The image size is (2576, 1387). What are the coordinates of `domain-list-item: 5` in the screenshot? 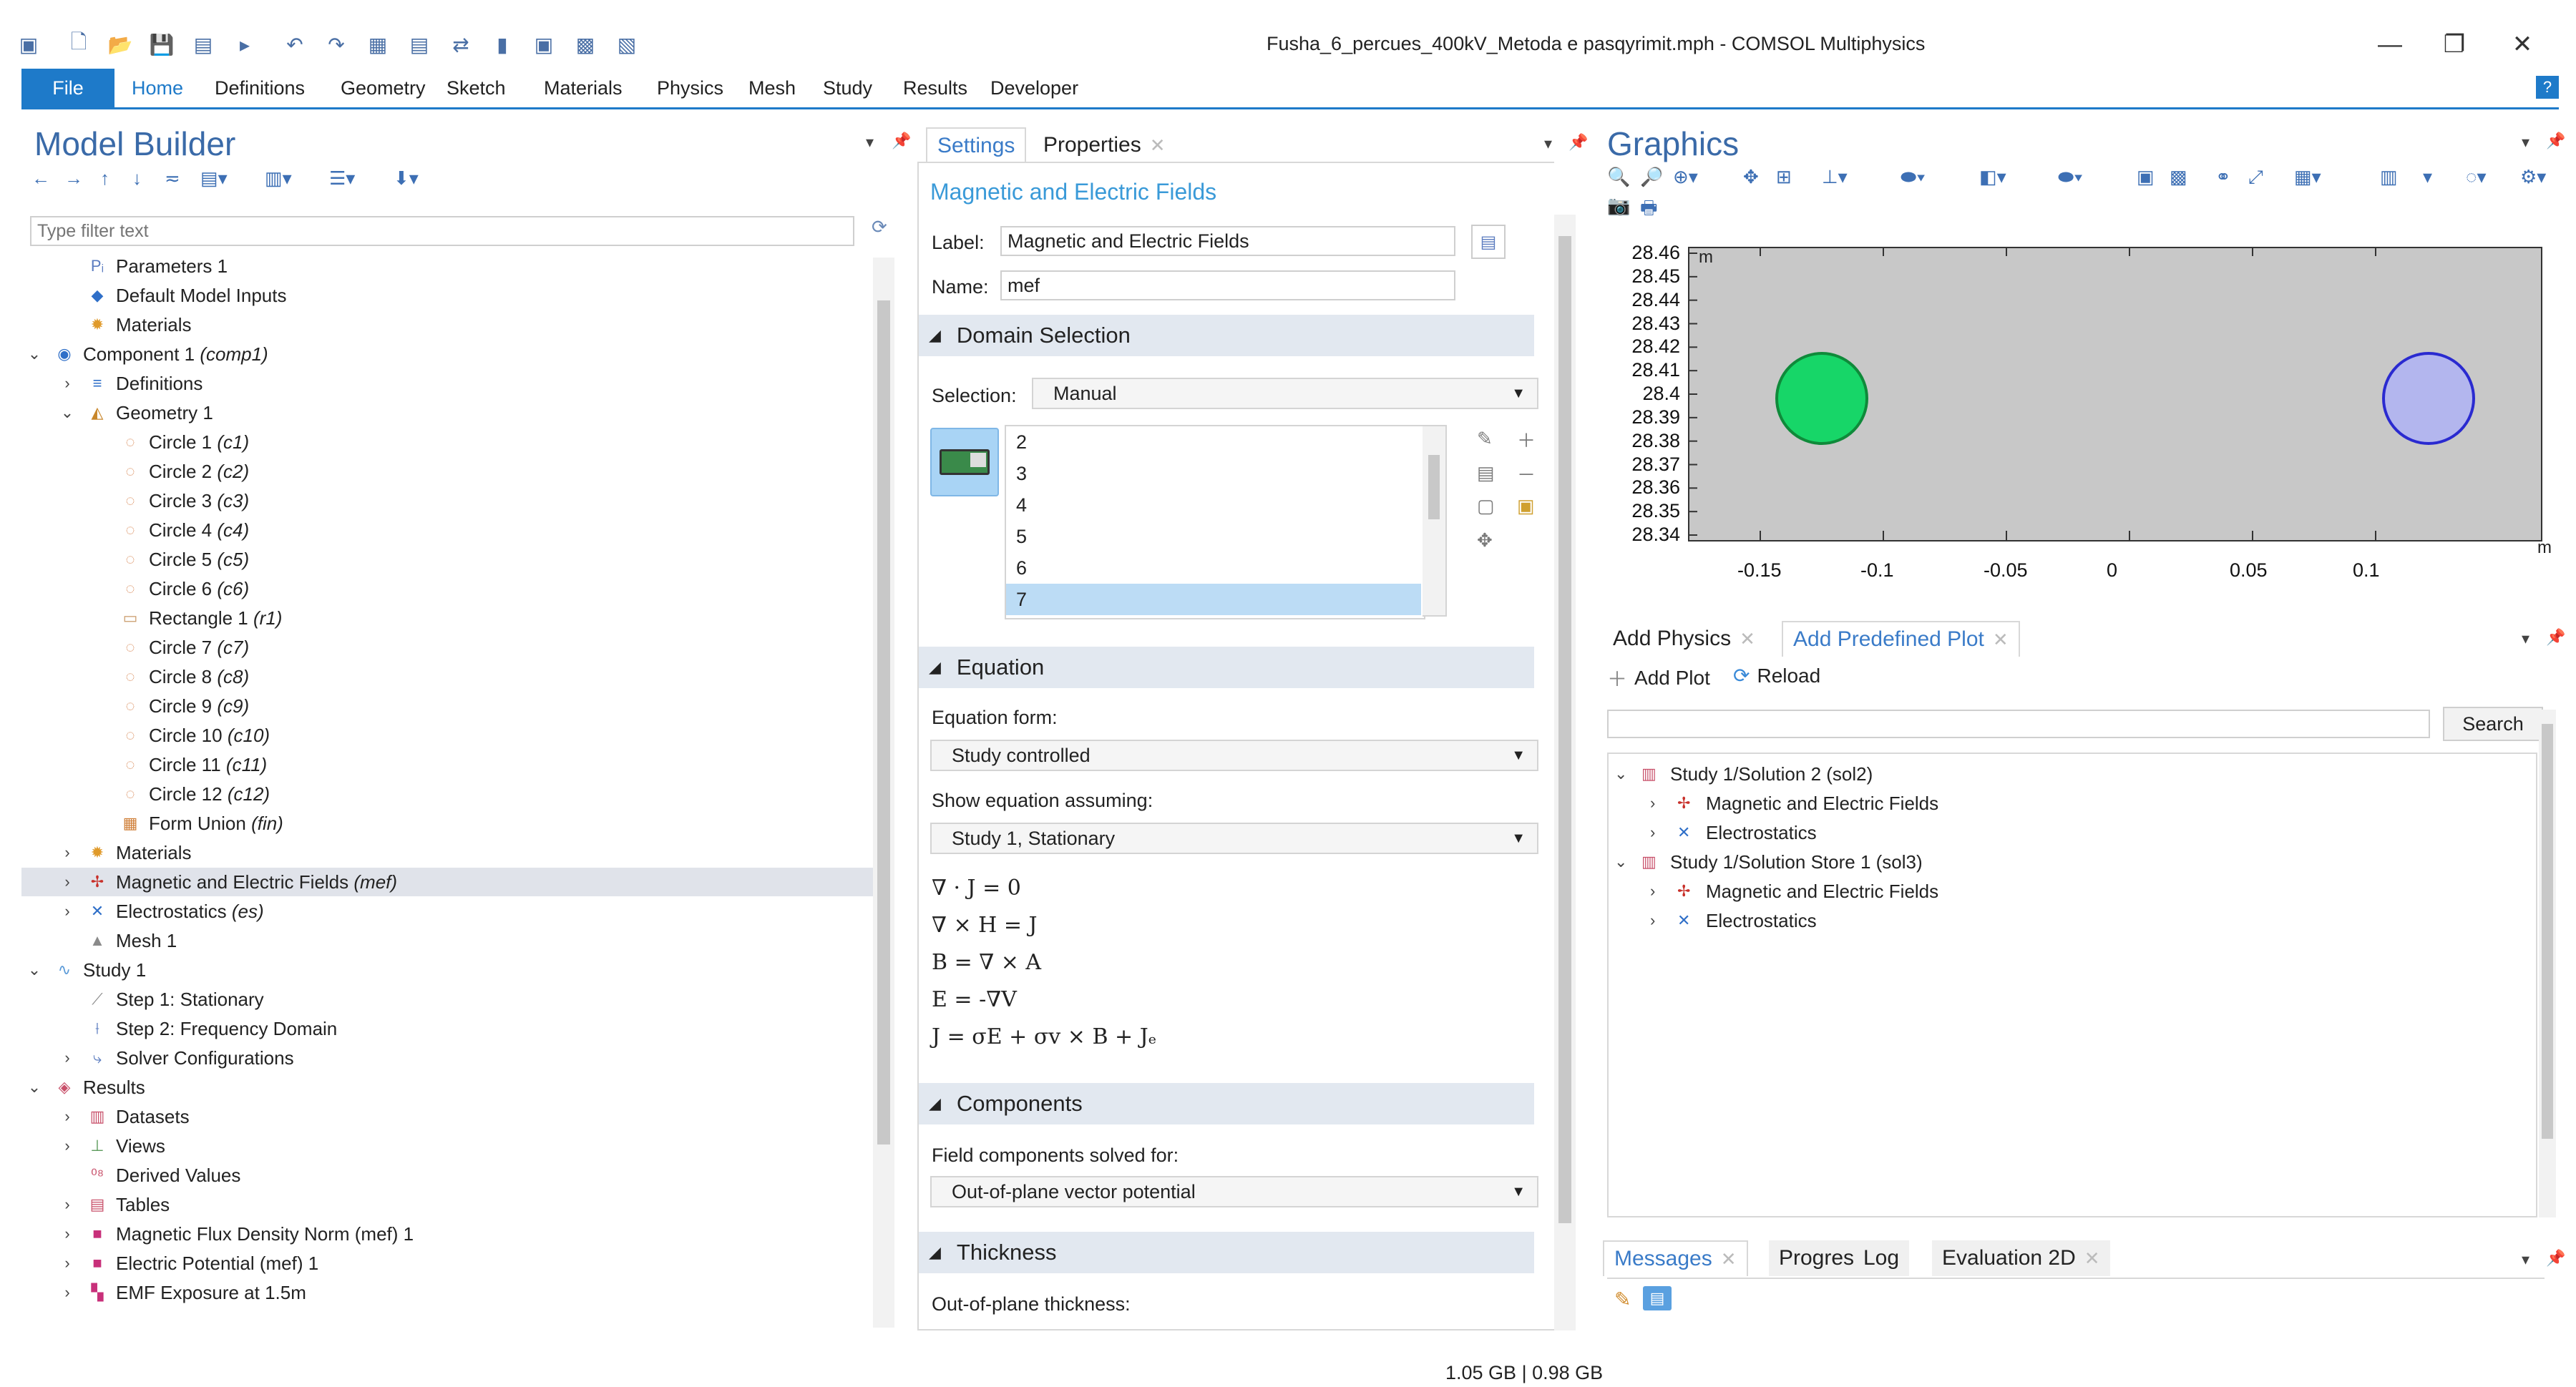 It's located at (1213, 536).